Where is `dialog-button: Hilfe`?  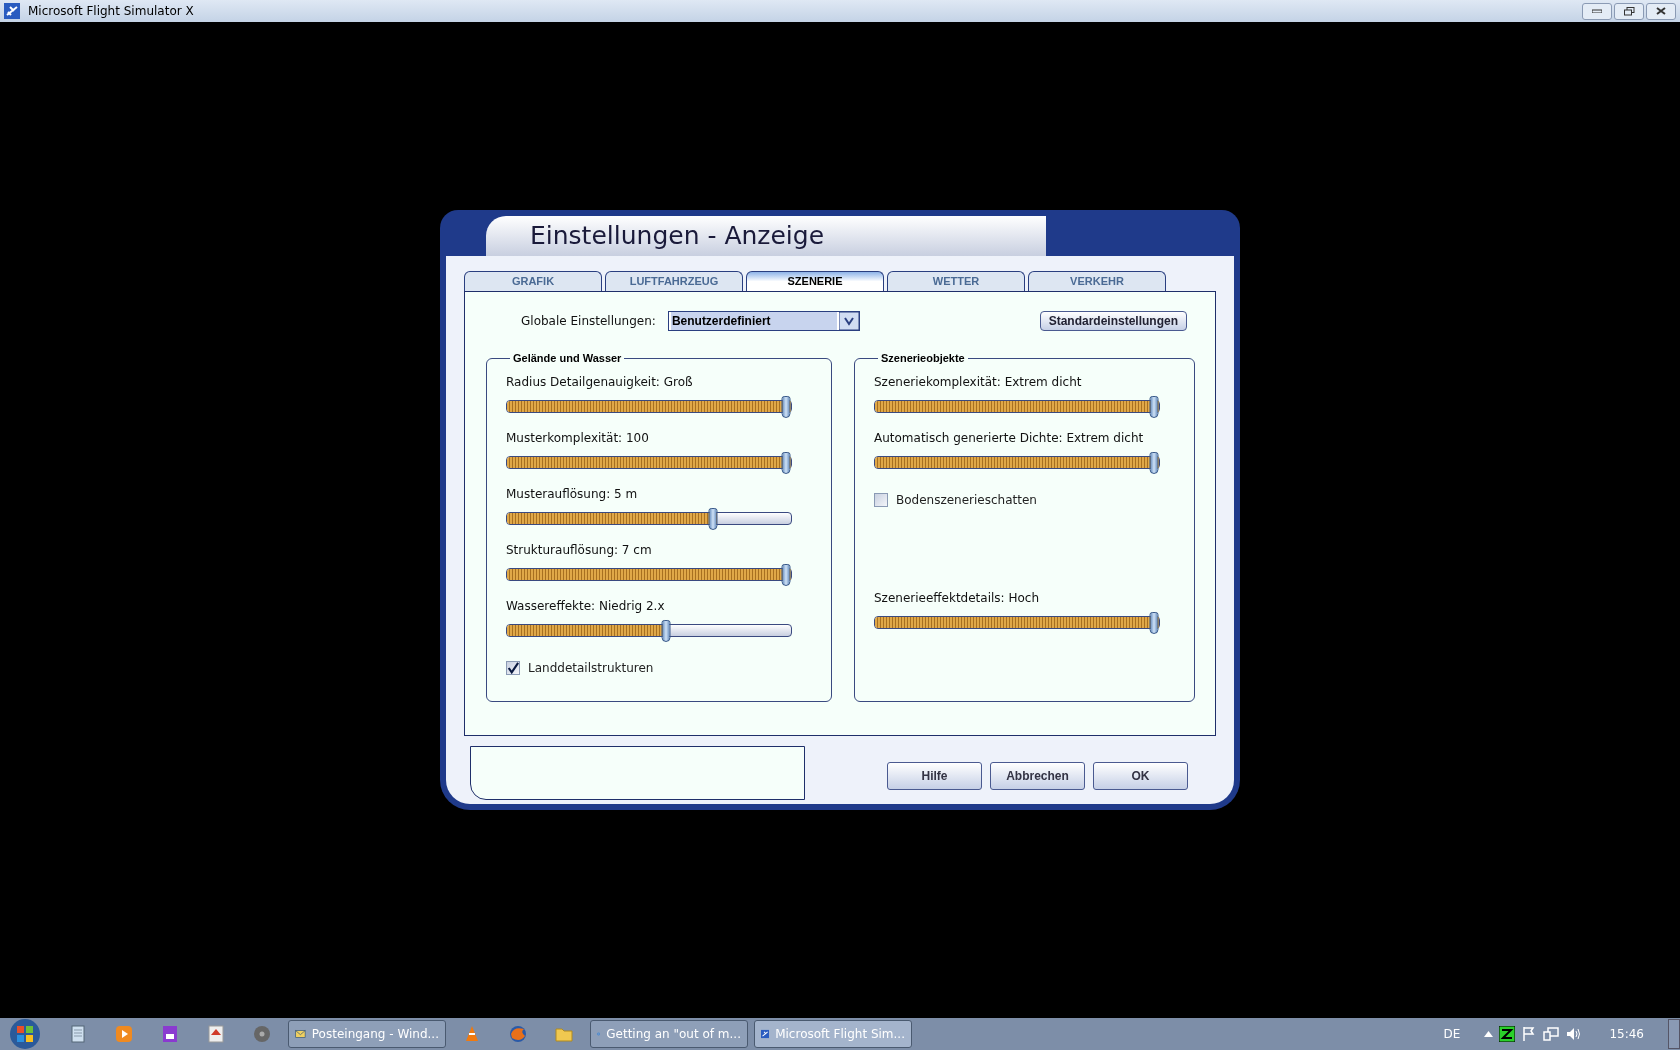
dialog-button: Hilfe is located at coordinates (934, 776).